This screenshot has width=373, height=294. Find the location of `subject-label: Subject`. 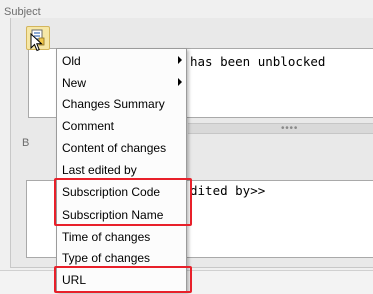

subject-label: Subject is located at coordinates (22, 12).